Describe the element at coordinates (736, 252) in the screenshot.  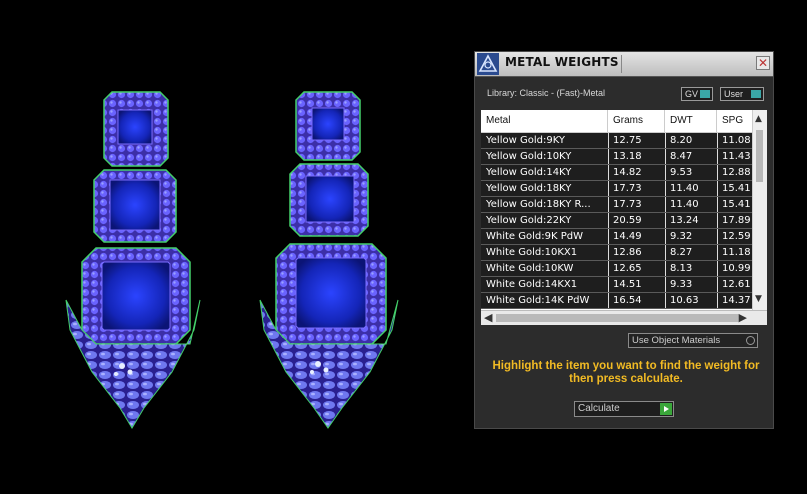
I see `cell-spg: 11.18` at that location.